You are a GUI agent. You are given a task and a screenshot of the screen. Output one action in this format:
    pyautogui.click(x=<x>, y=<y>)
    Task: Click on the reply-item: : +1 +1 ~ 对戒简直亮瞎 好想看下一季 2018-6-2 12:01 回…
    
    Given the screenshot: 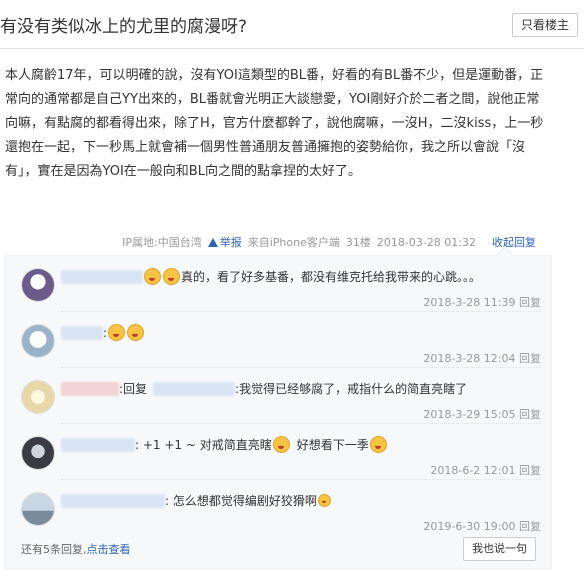 What is the action you would take?
    pyautogui.click(x=278, y=452)
    